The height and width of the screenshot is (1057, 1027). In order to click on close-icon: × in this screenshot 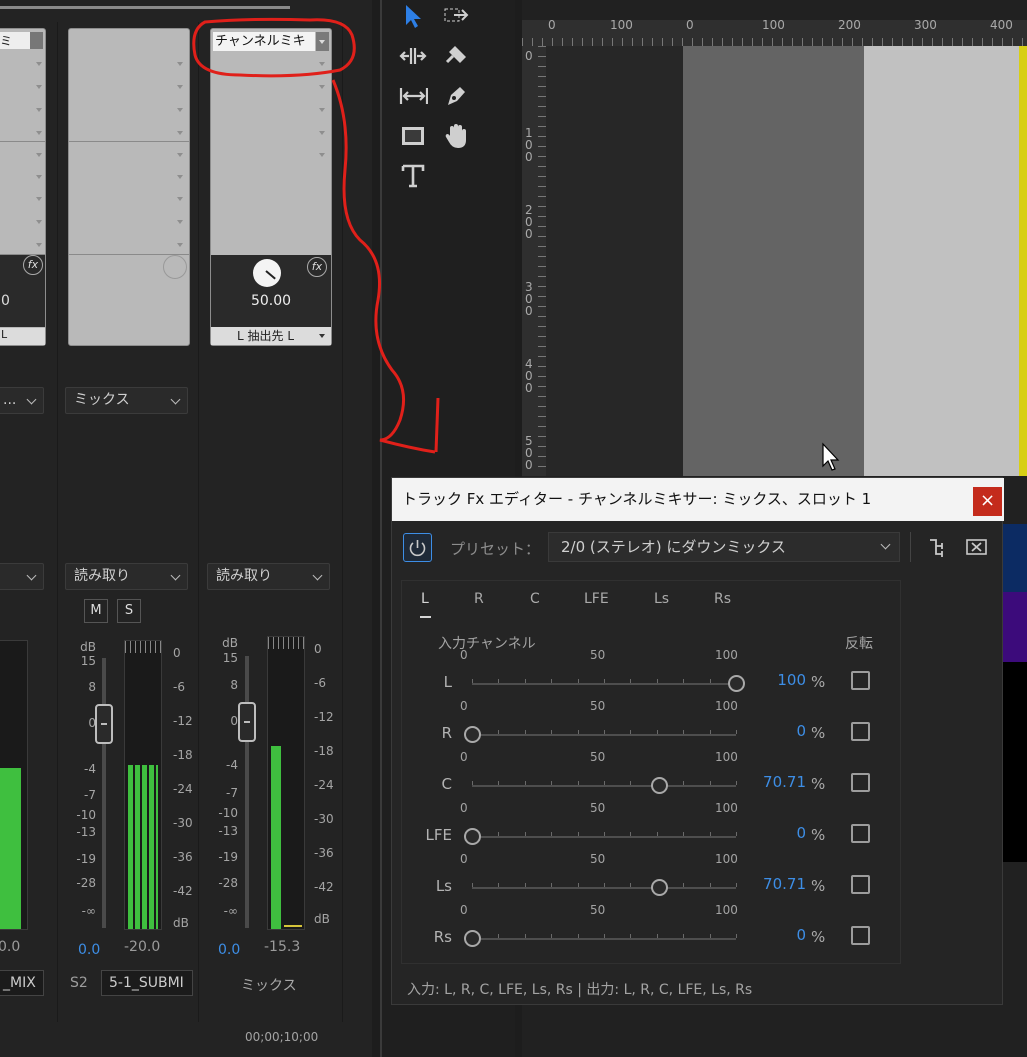, I will do `click(987, 500)`.